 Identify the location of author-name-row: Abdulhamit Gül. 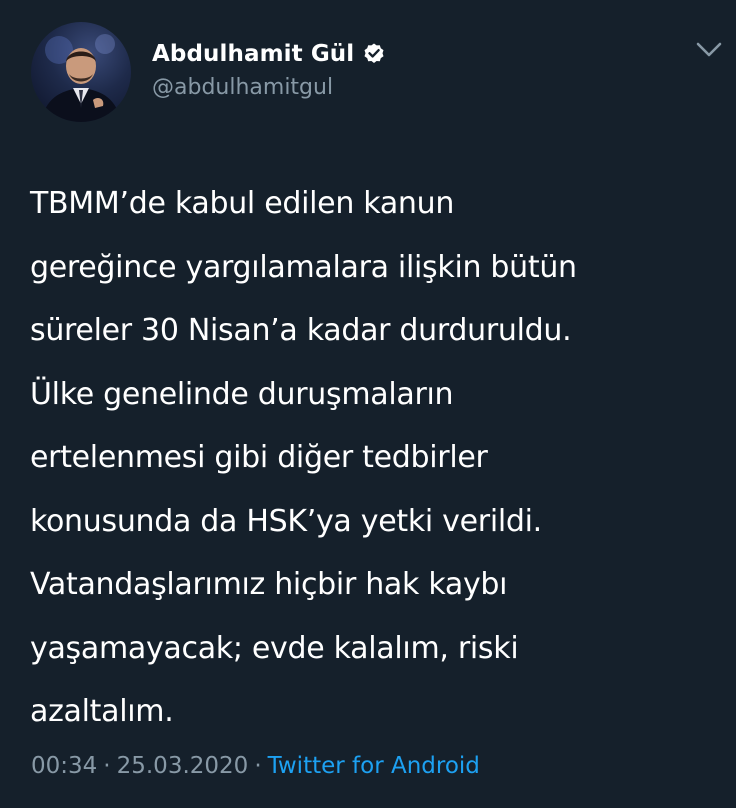
(269, 54).